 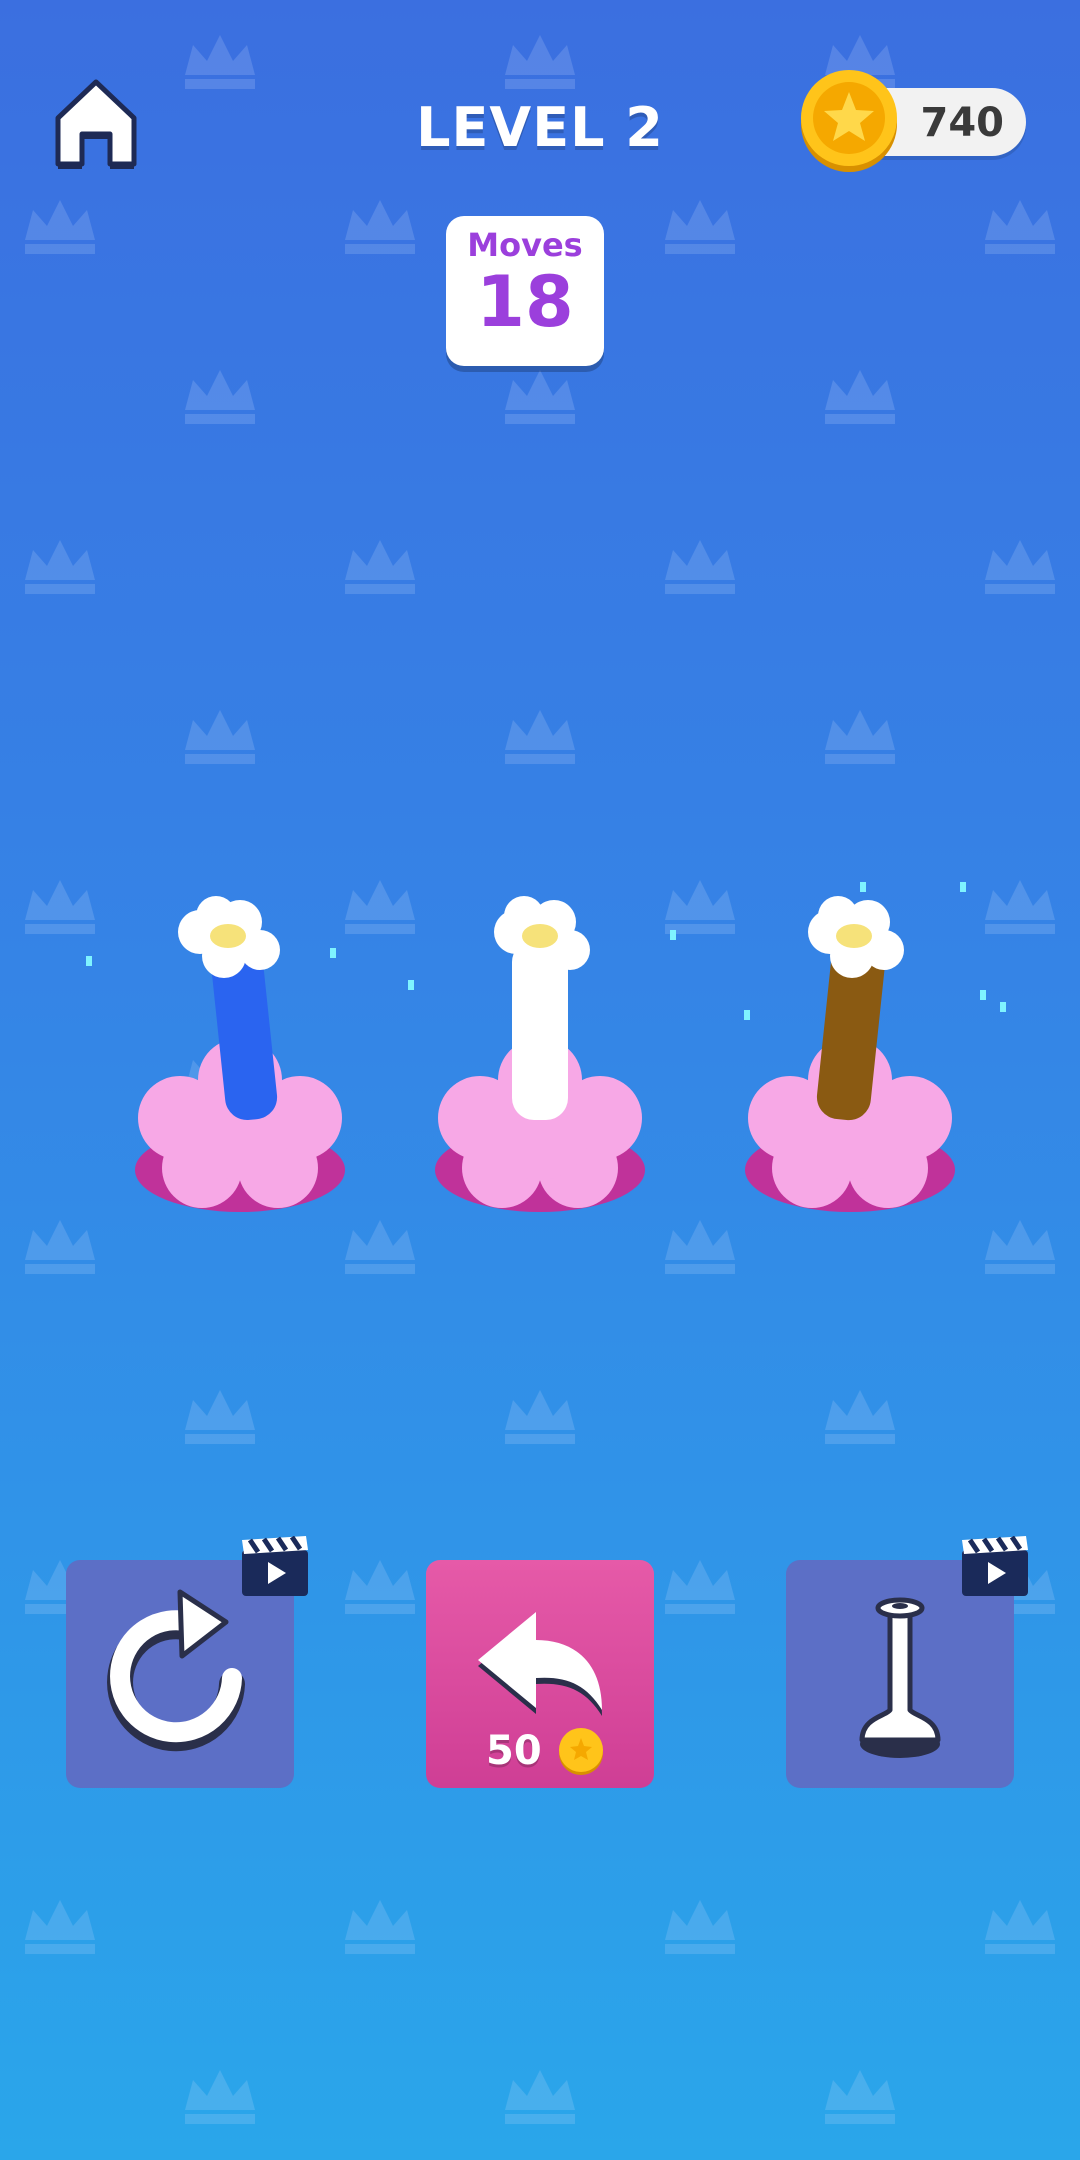 I want to click on restart-button, so click(x=187, y=1662).